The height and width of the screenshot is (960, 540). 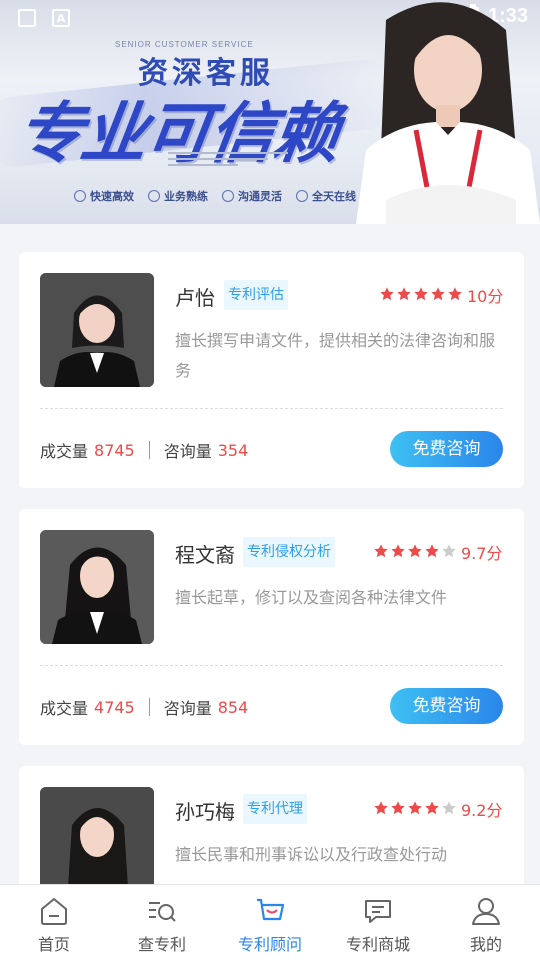 What do you see at coordinates (61, 18) in the screenshot?
I see `font-notification-icon: A` at bounding box center [61, 18].